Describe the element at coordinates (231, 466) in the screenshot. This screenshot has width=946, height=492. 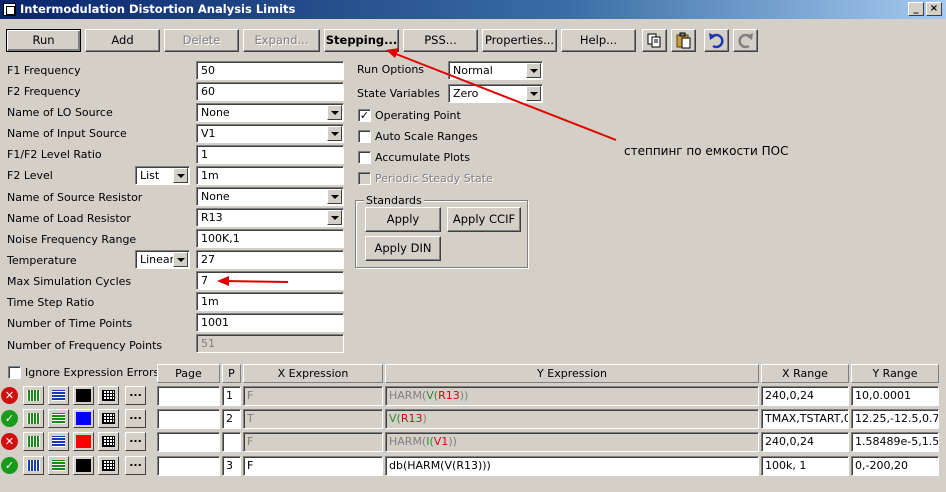
I see `p-cell: 3` at that location.